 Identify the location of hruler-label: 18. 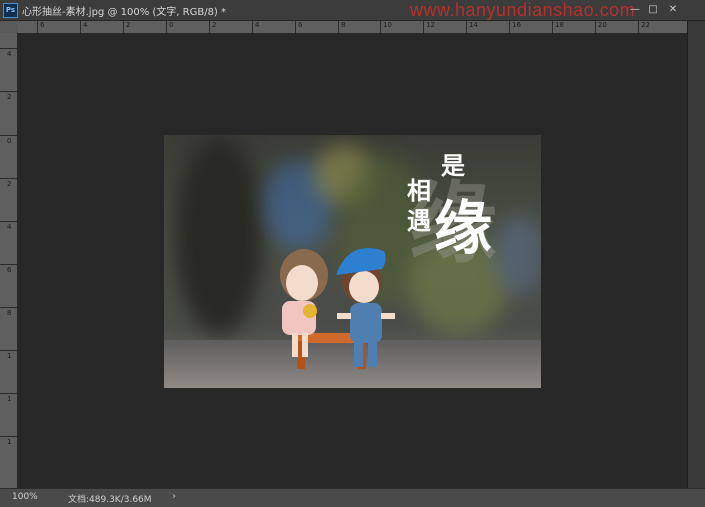
(559, 25).